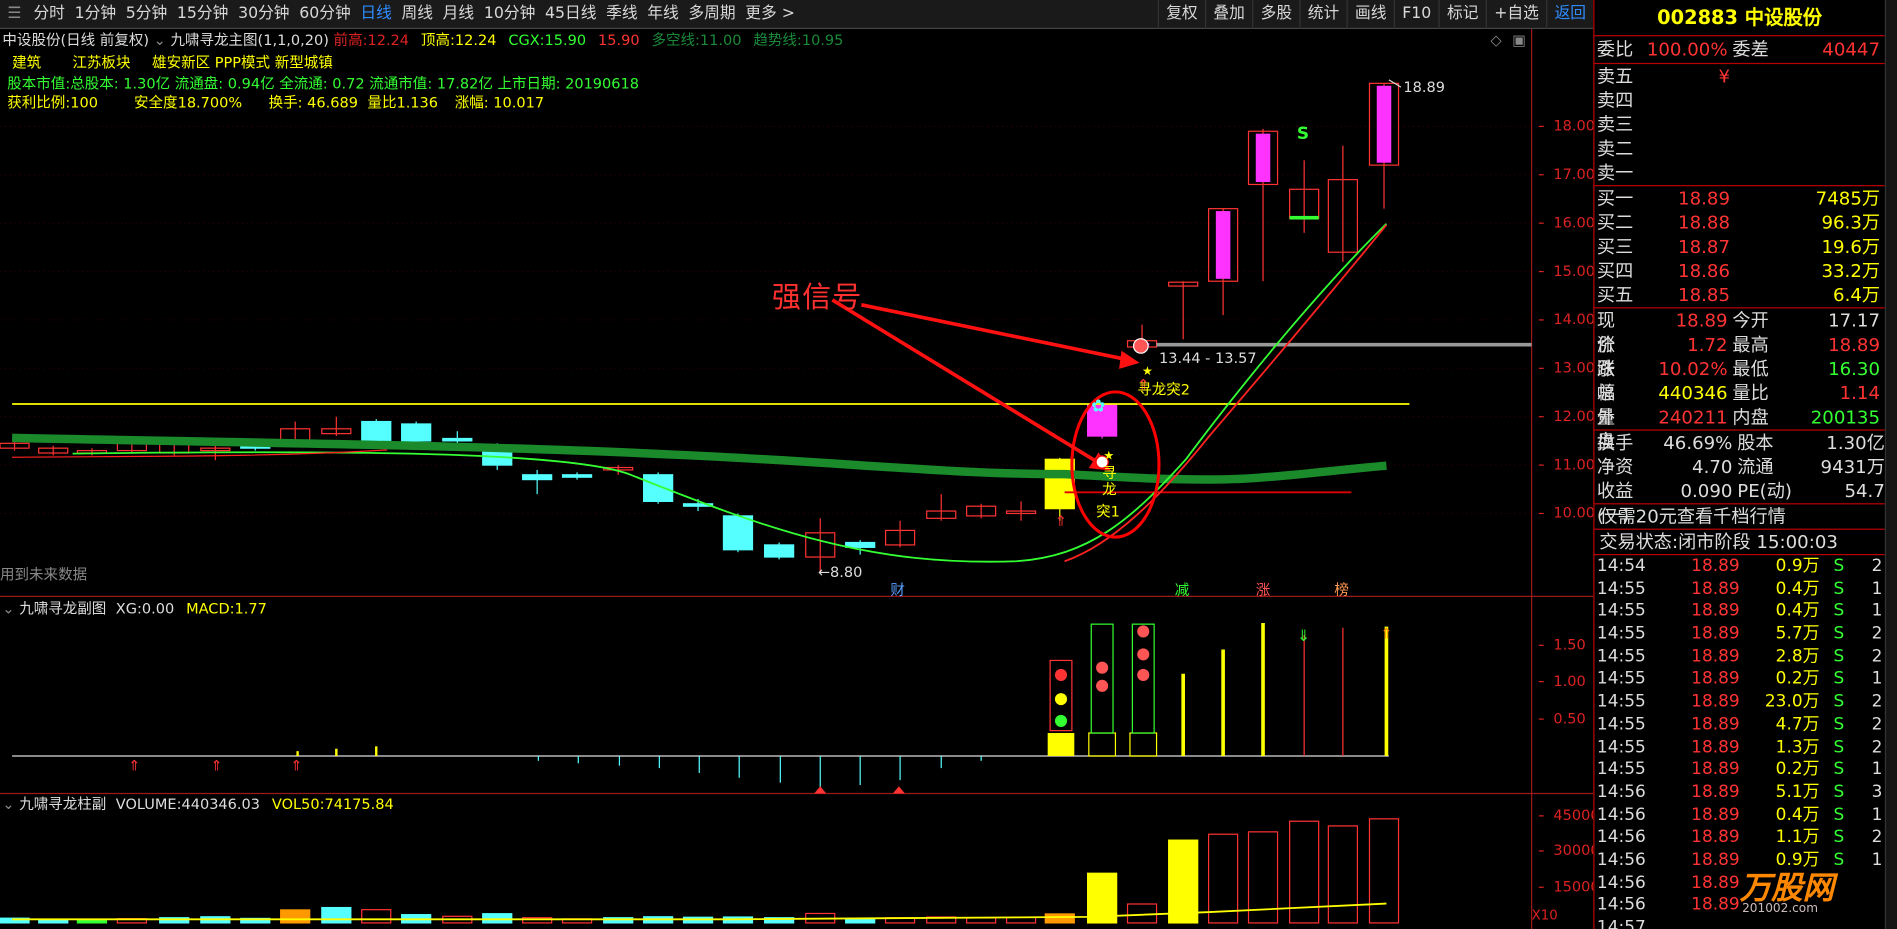 The image size is (1897, 929). Describe the element at coordinates (699, 458) in the screenshot. I see `trend-band` at that location.